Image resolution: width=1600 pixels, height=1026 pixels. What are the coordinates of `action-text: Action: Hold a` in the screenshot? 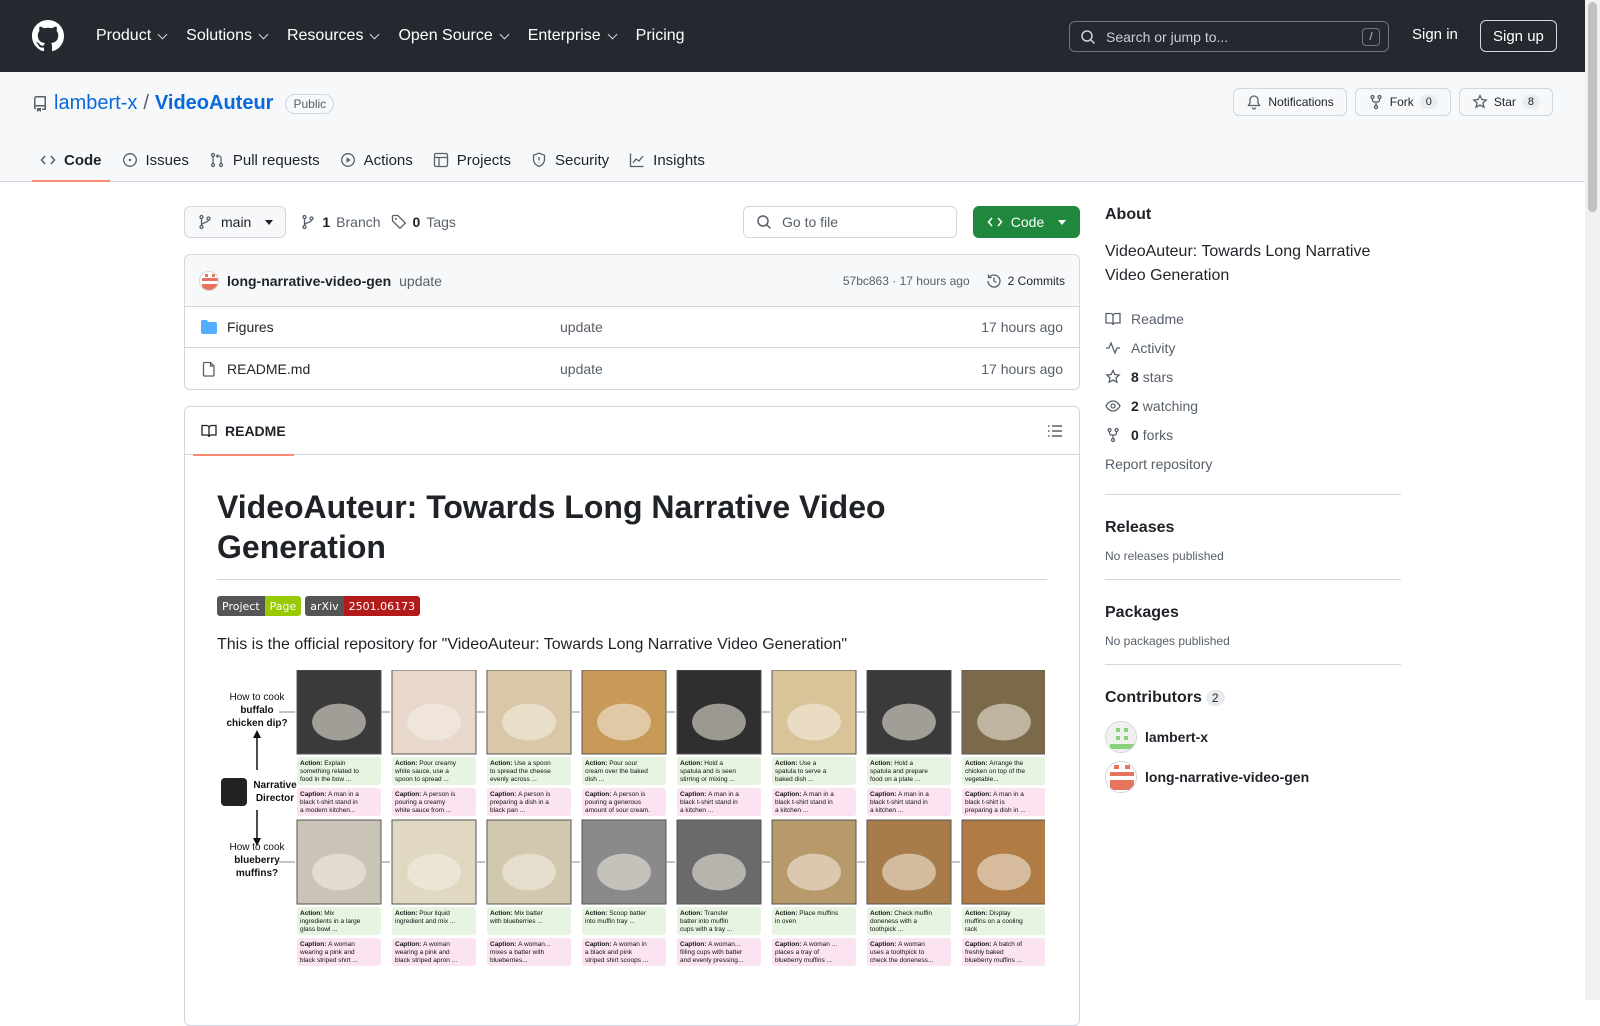 It's located at (701, 763).